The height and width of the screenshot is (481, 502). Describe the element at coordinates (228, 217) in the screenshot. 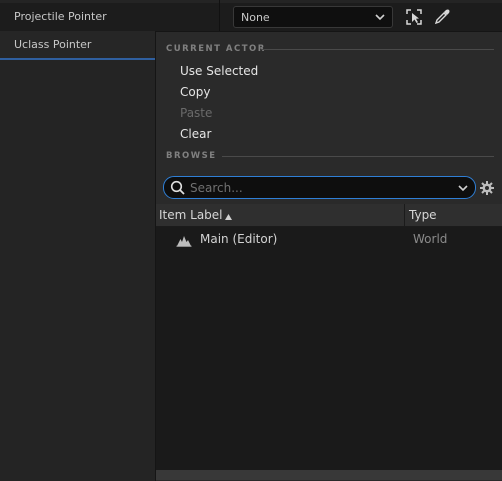

I see `sort-ascending-icon` at that location.